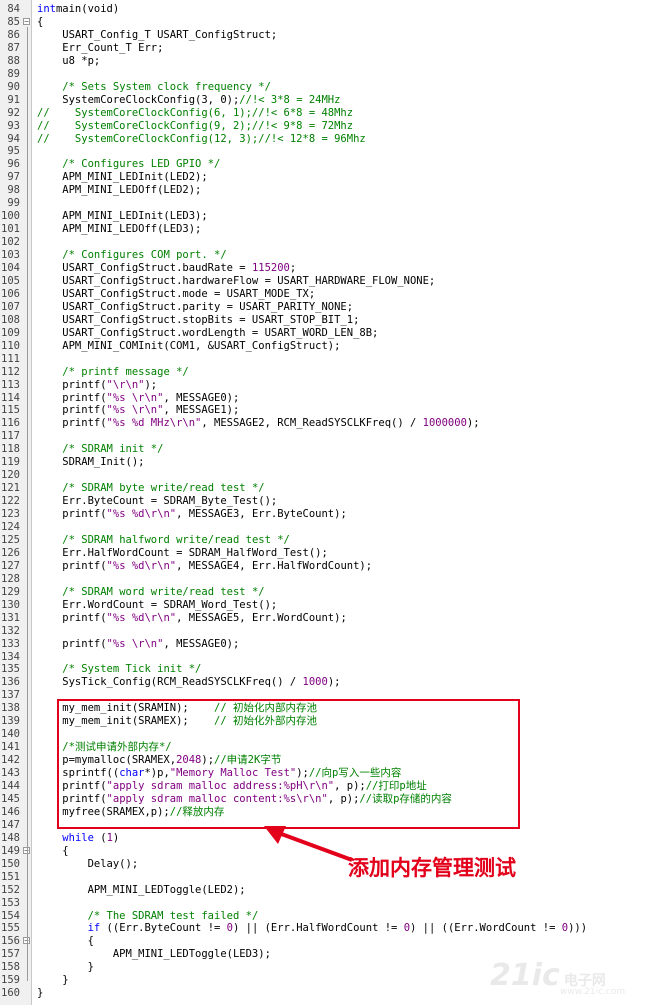  I want to click on code-line: 115 printf("%s \r\n", MESSAGE1);, so click(326, 410).